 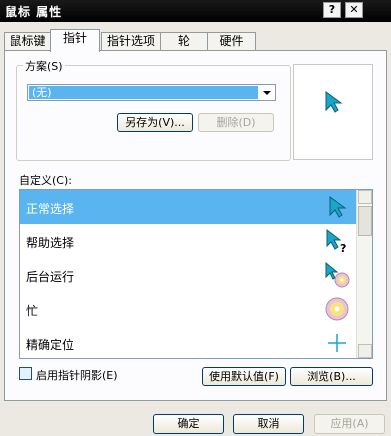 I want to click on crosshair-cursor-icon, so click(x=337, y=343).